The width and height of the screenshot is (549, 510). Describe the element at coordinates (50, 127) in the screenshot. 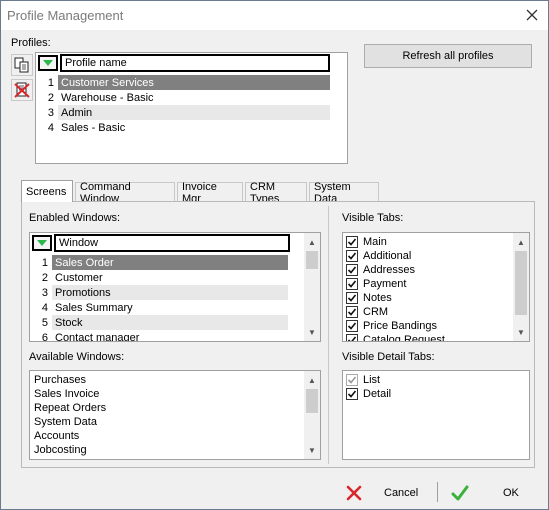

I see `row-number: 4` at that location.